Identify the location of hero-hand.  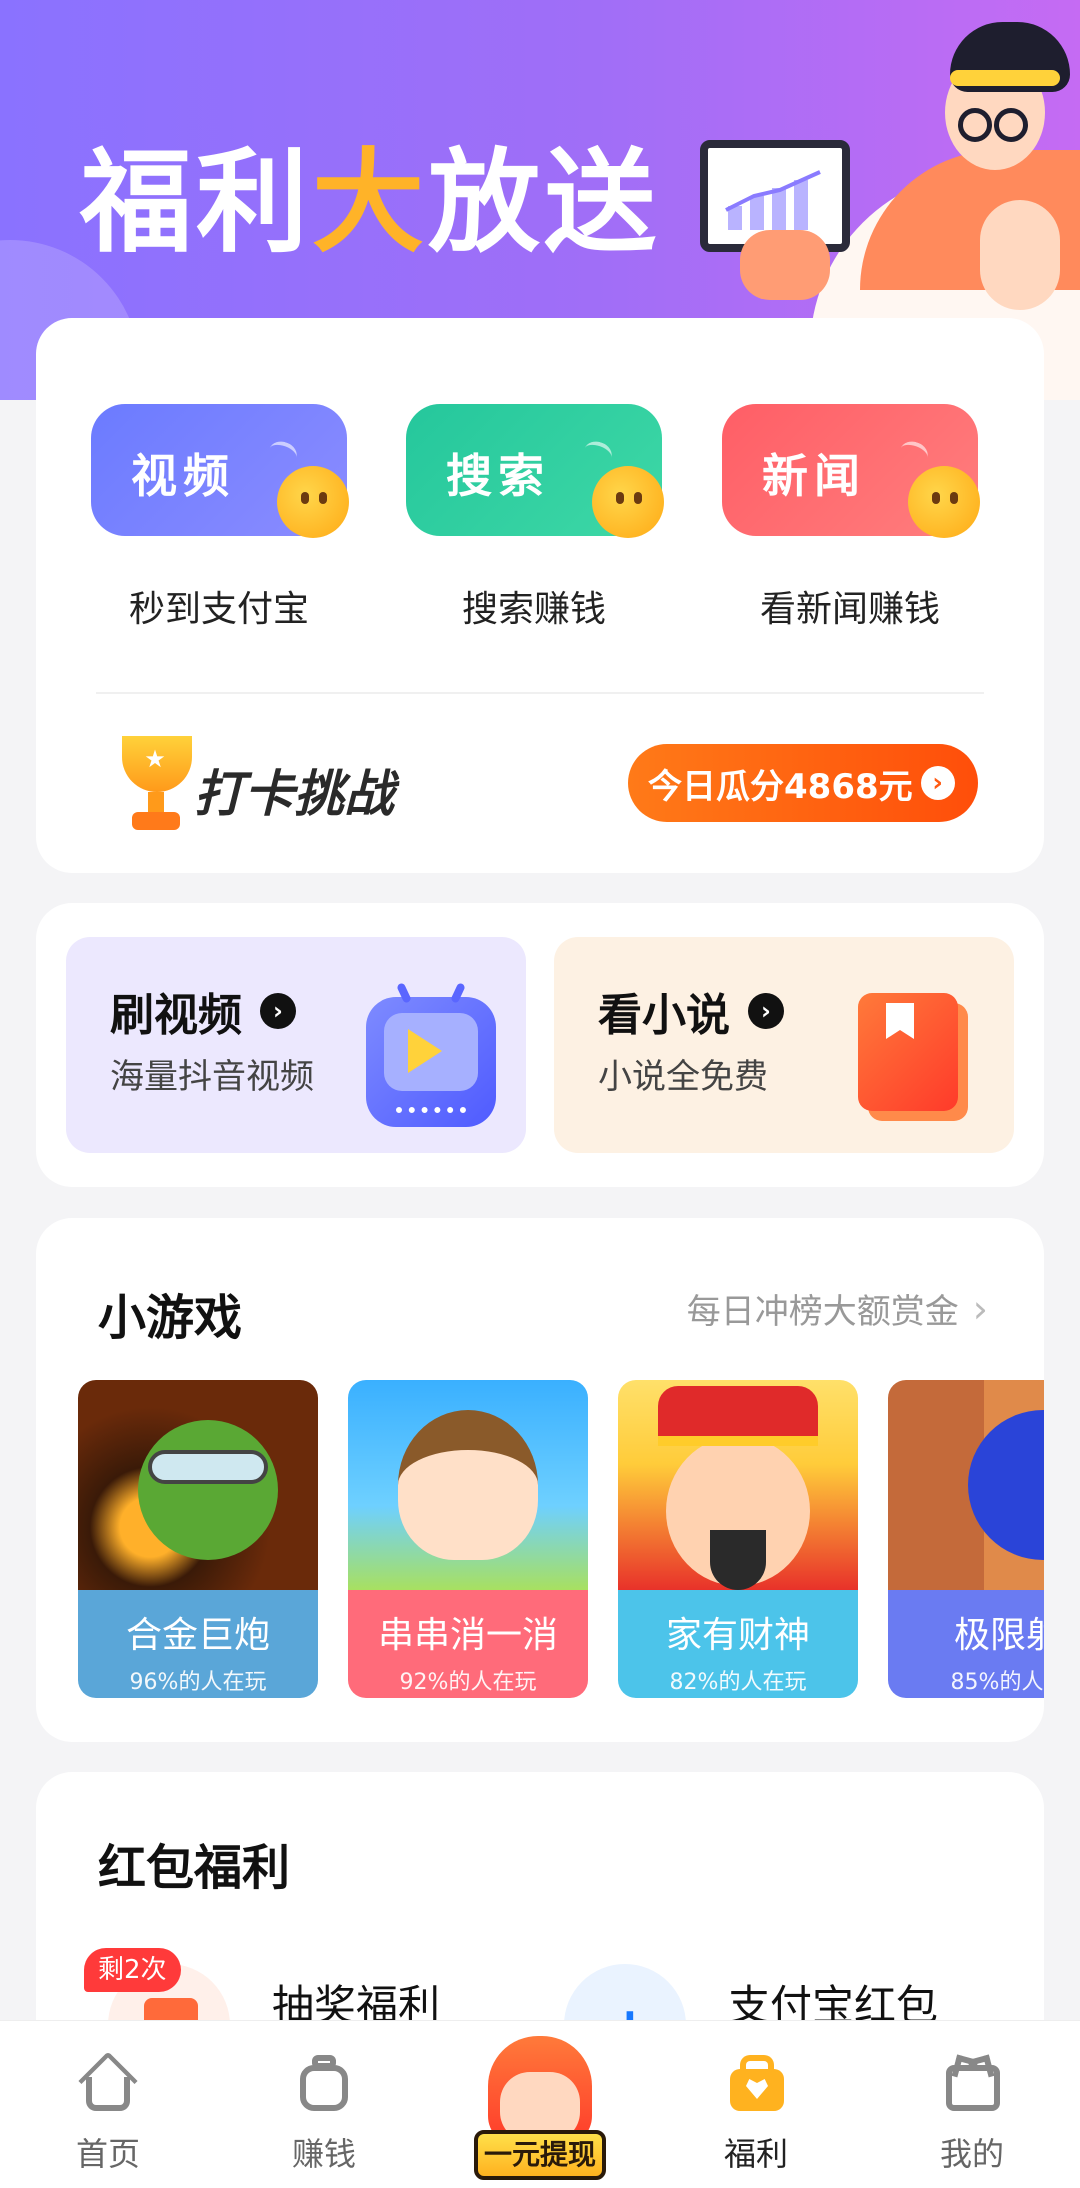
(785, 265).